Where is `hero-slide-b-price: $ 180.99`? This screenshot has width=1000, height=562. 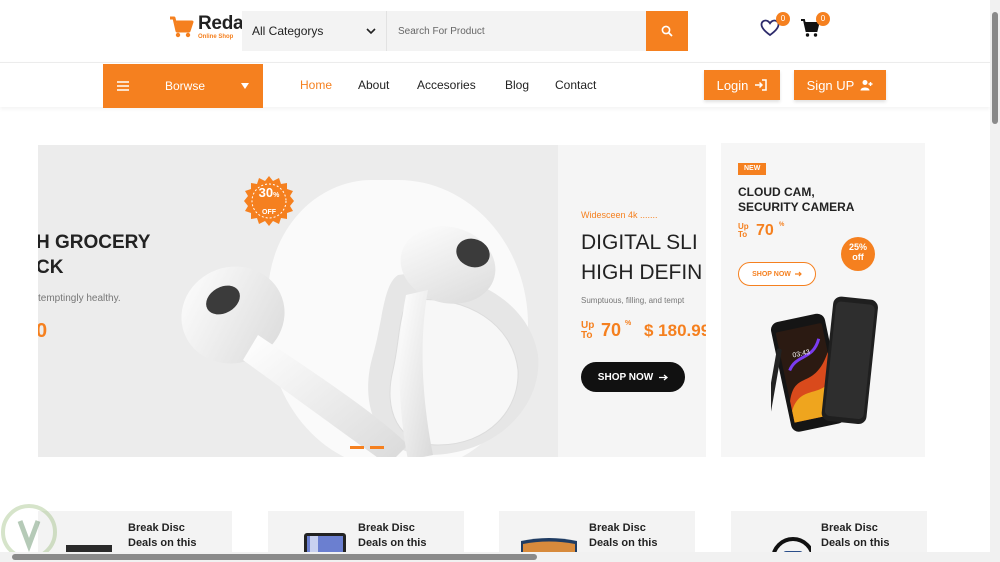
hero-slide-b-price: $ 180.99 is located at coordinates (675, 330).